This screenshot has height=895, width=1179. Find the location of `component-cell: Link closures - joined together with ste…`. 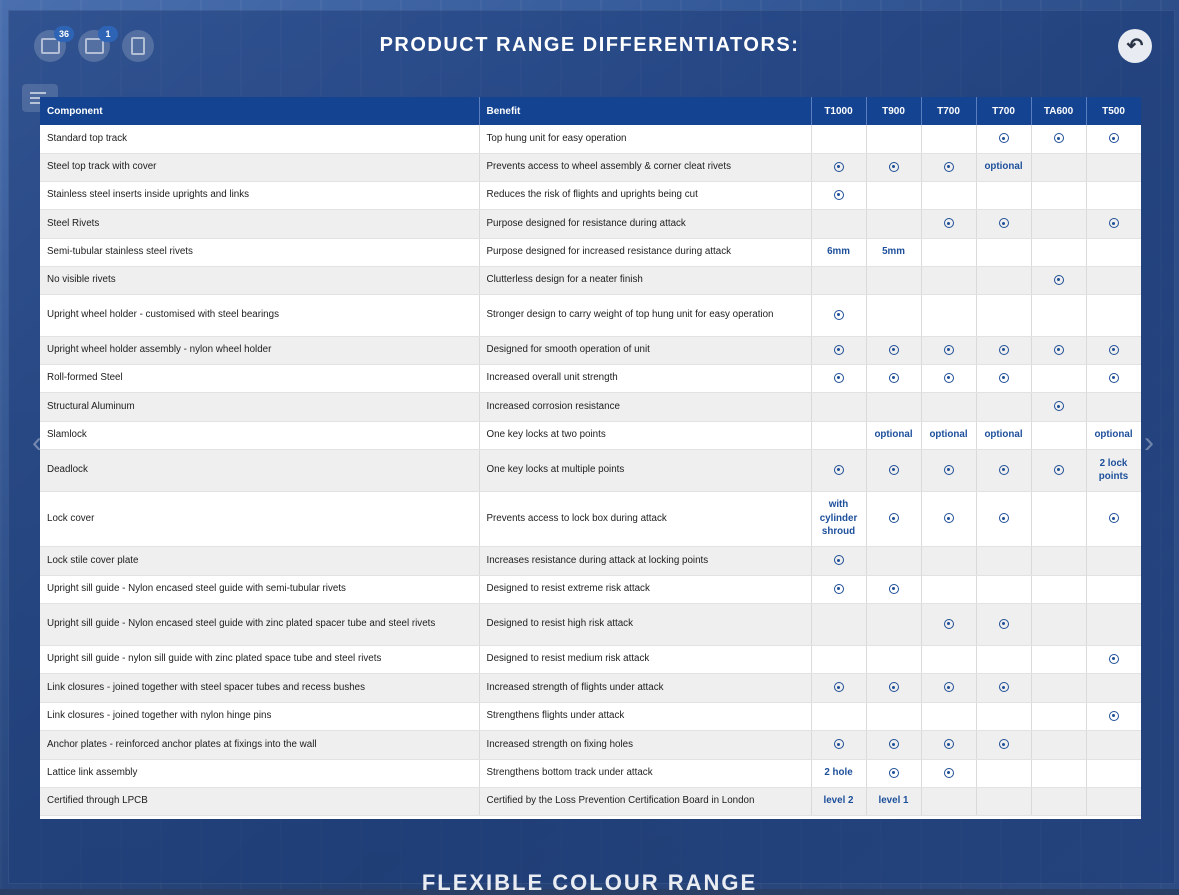

component-cell: Link closures - joined together with ste… is located at coordinates (260, 688).